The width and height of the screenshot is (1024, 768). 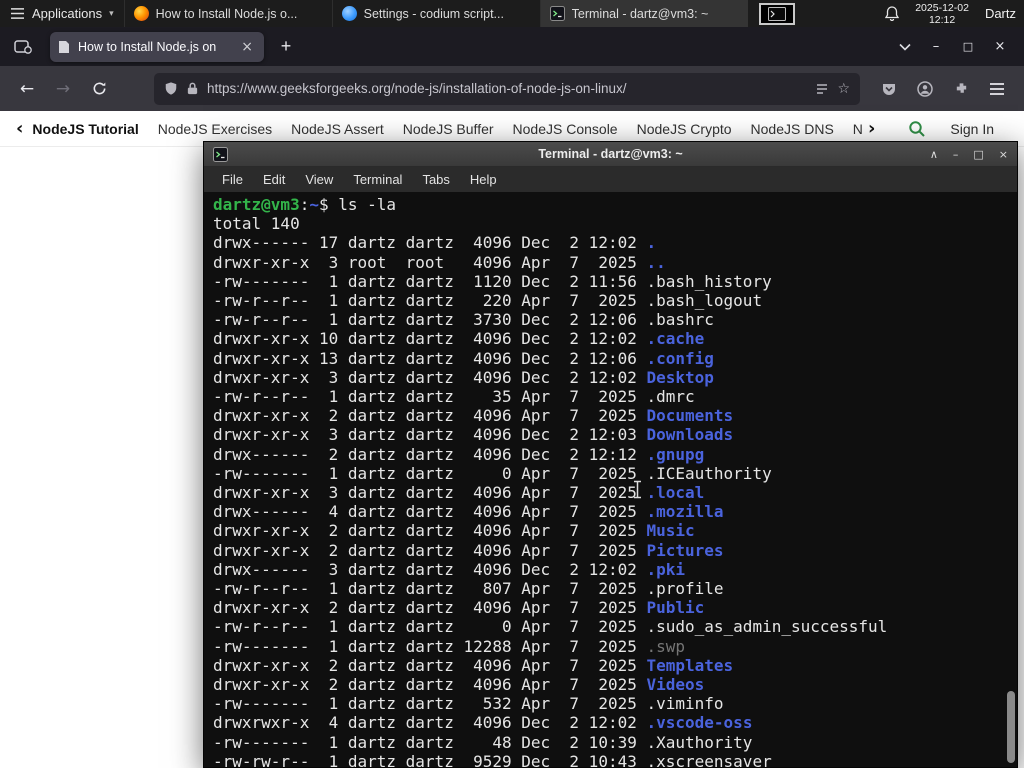 I want to click on terminal-menubar: File Edit View Terminal Tabs Help, so click(x=610, y=179).